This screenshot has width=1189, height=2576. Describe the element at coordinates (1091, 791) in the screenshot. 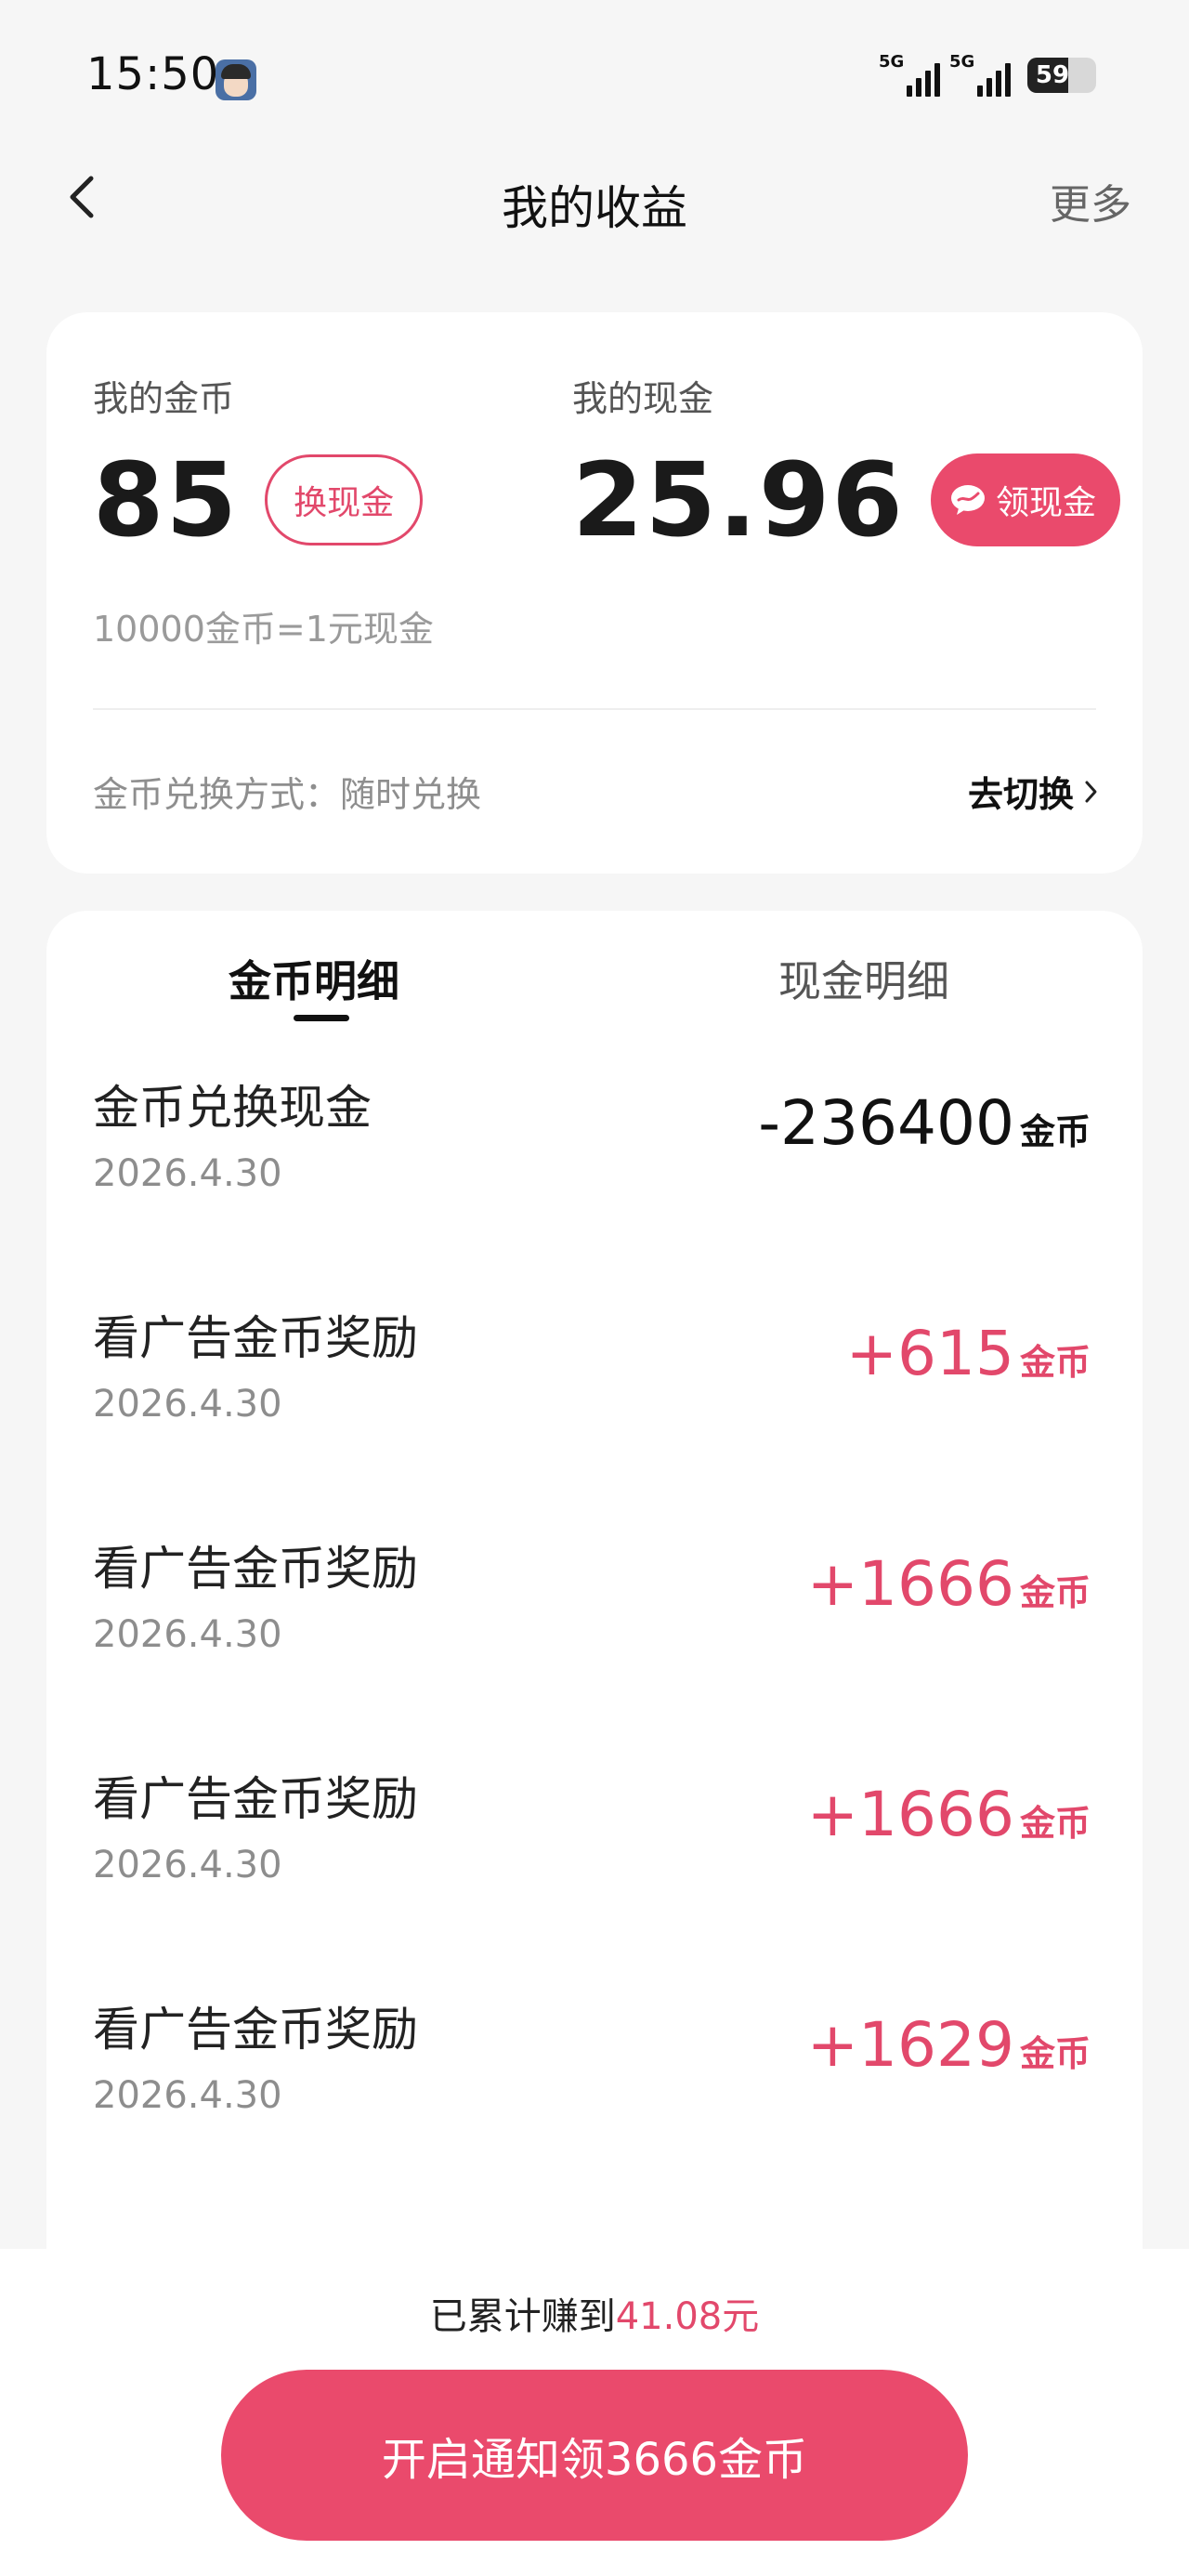

I see `chevron-right-icon` at that location.